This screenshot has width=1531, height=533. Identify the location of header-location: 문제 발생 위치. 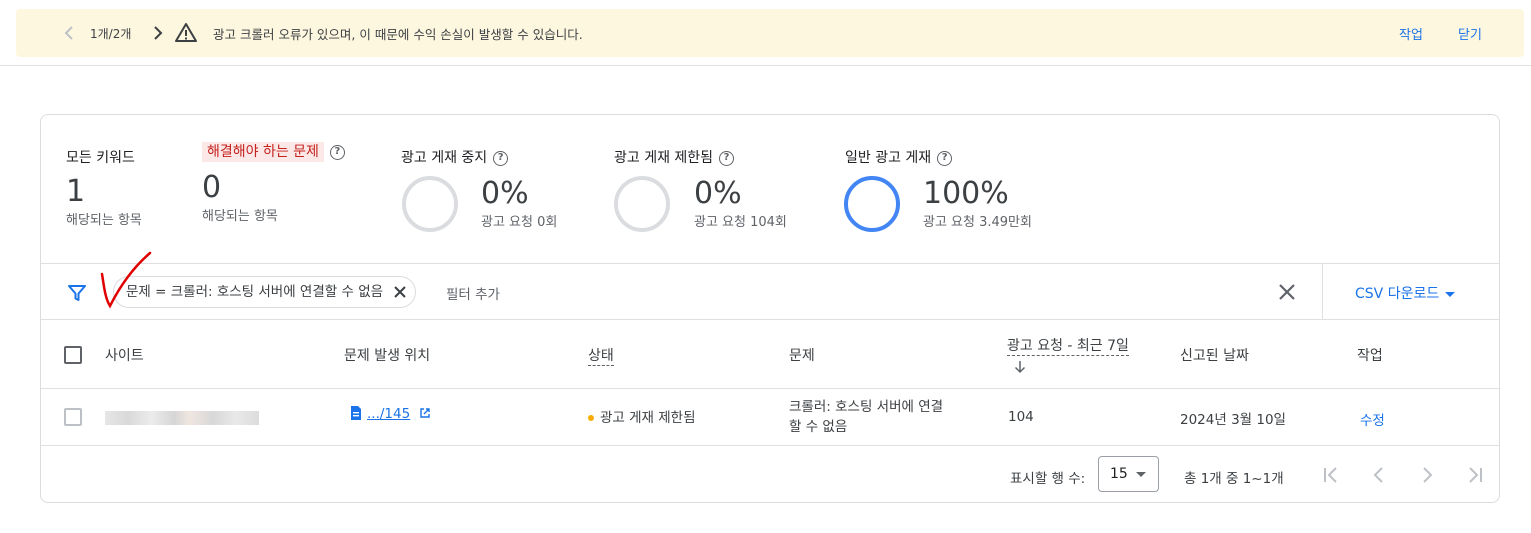
(387, 355).